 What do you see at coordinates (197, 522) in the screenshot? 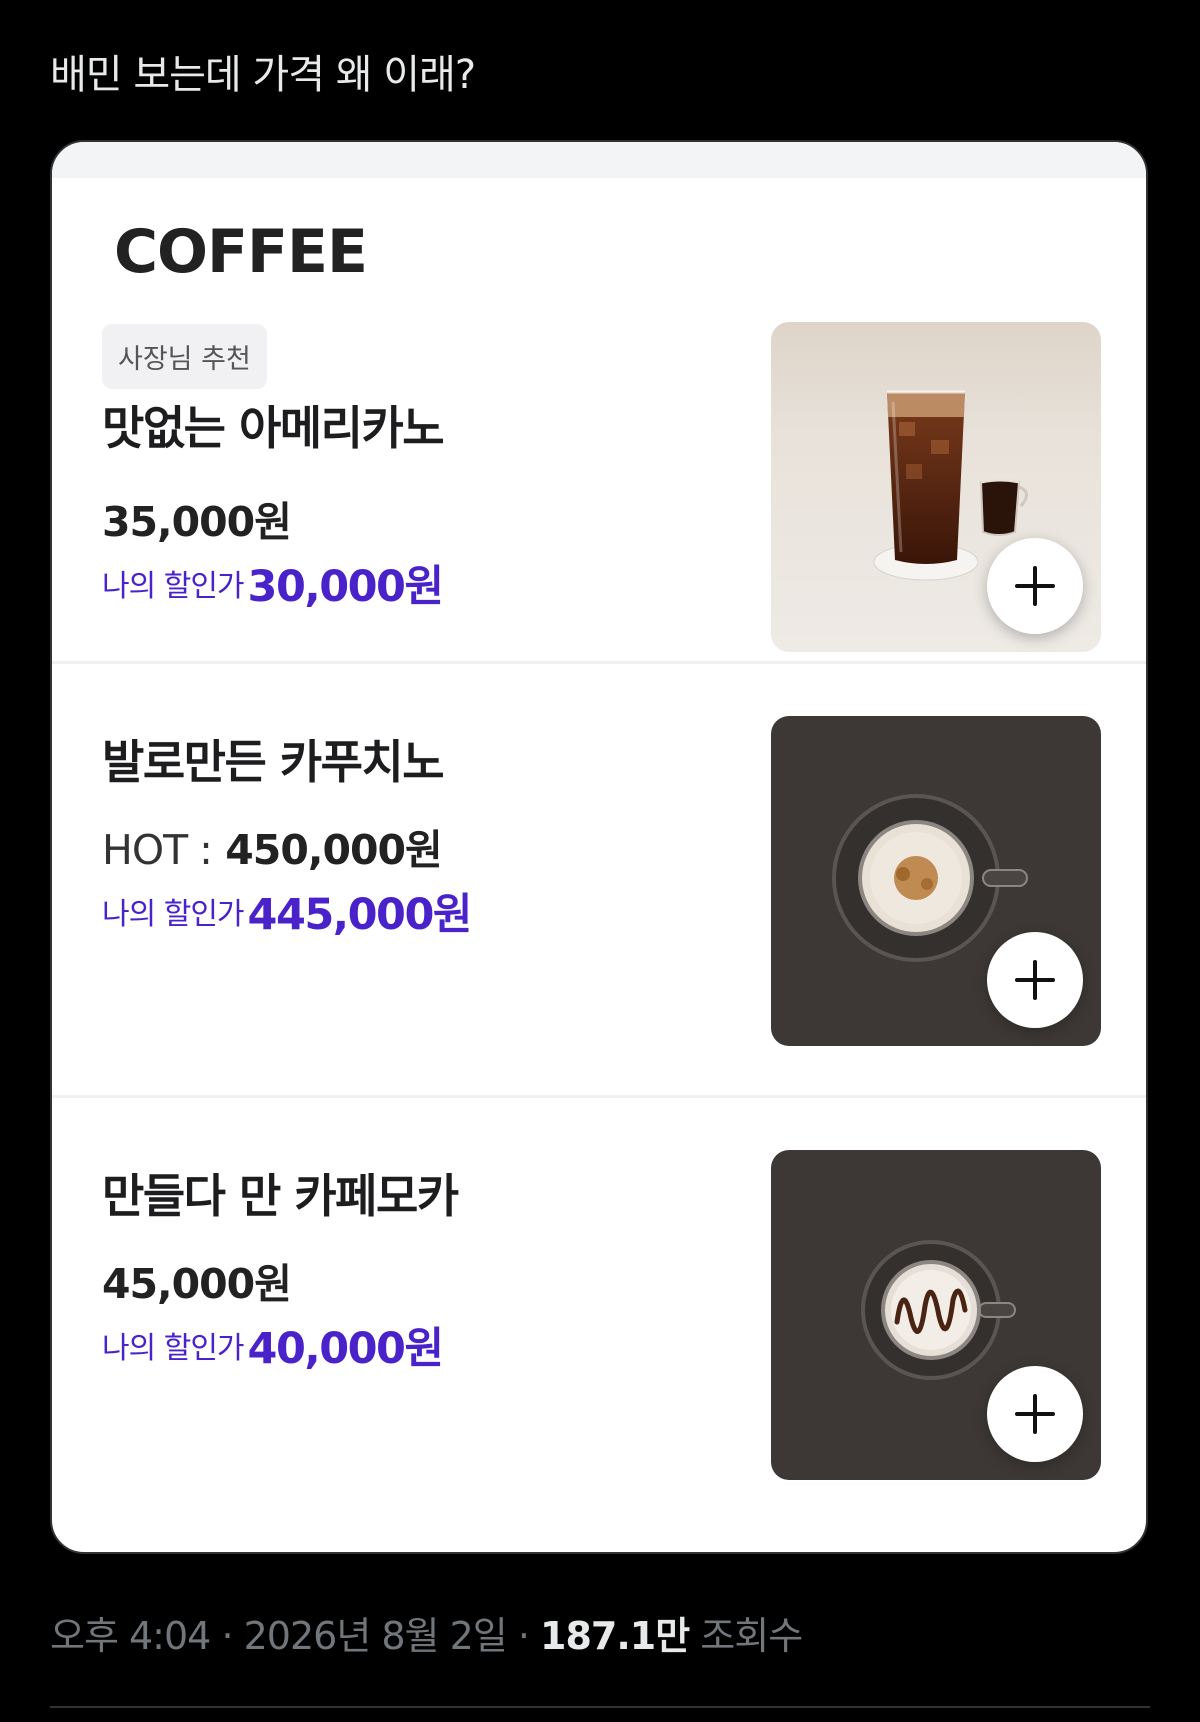
I see `item-price-value: 35,000원` at bounding box center [197, 522].